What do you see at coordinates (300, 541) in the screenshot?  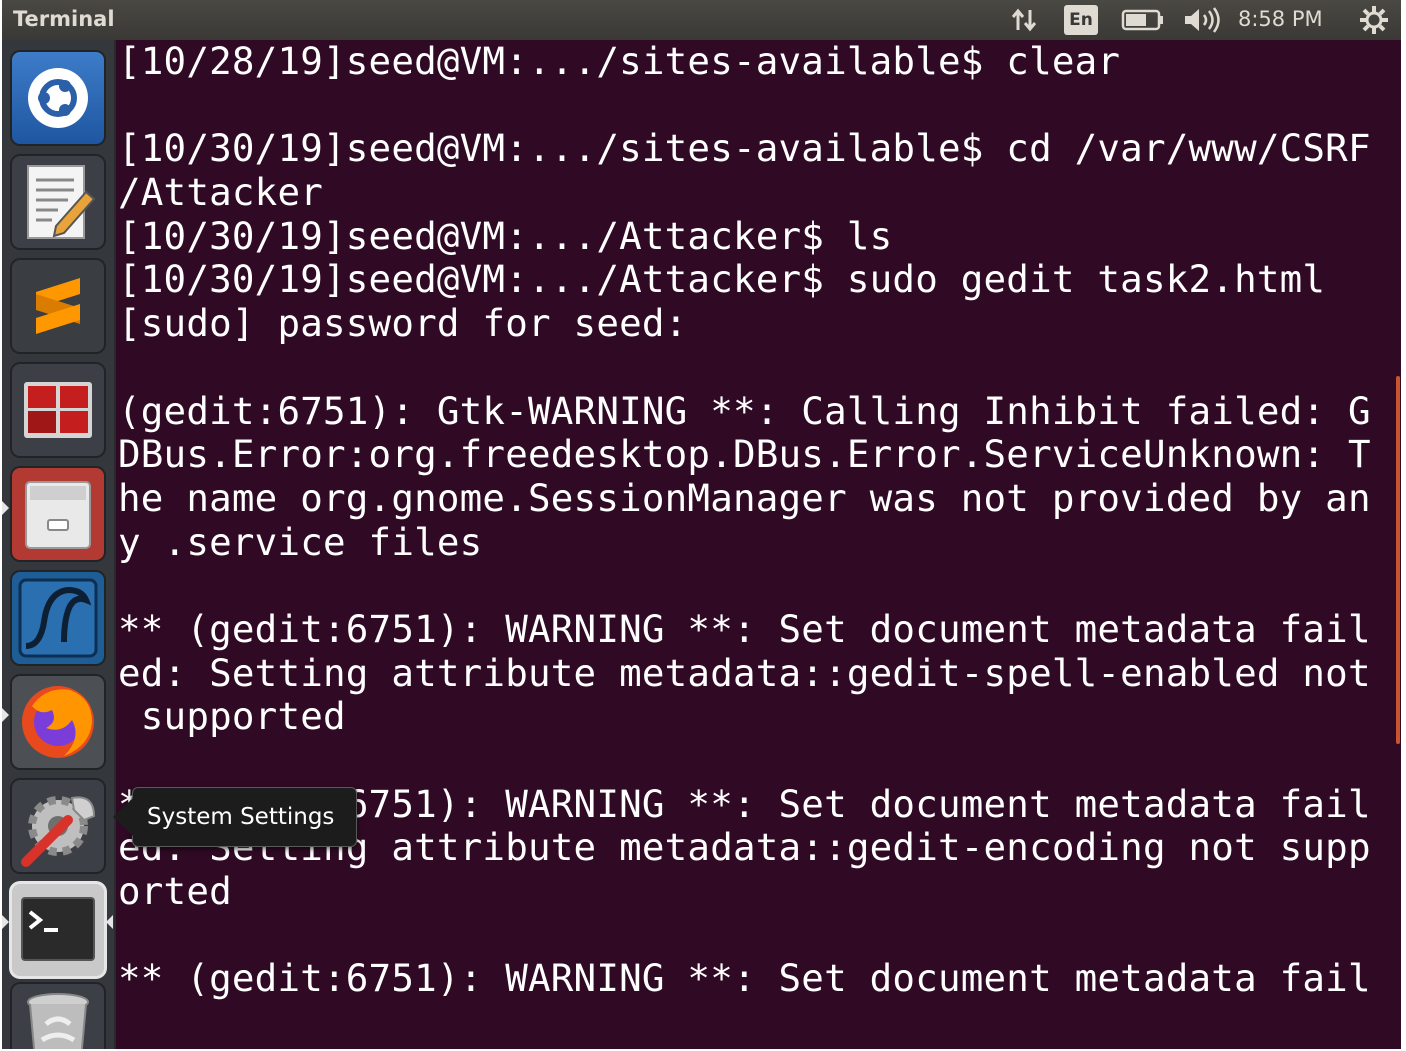 I see `terminal-line: y .service files` at bounding box center [300, 541].